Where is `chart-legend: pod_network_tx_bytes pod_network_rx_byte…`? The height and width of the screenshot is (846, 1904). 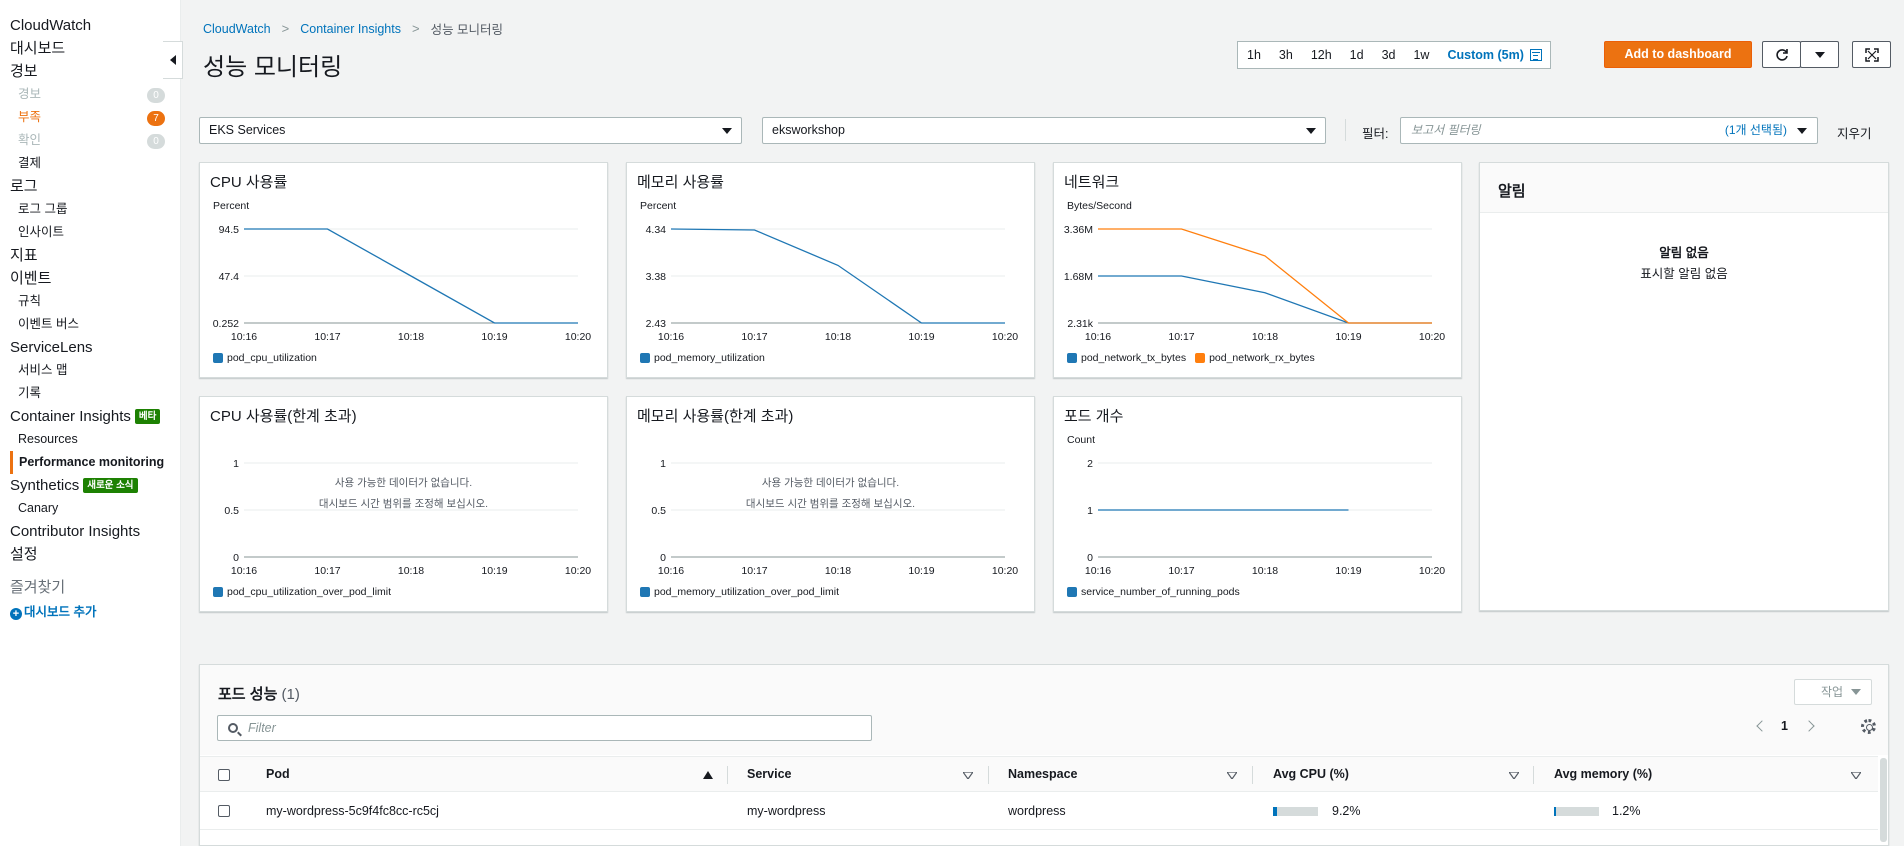
chart-legend: pod_network_tx_bytes pod_network_rx_byte… is located at coordinates (1195, 358).